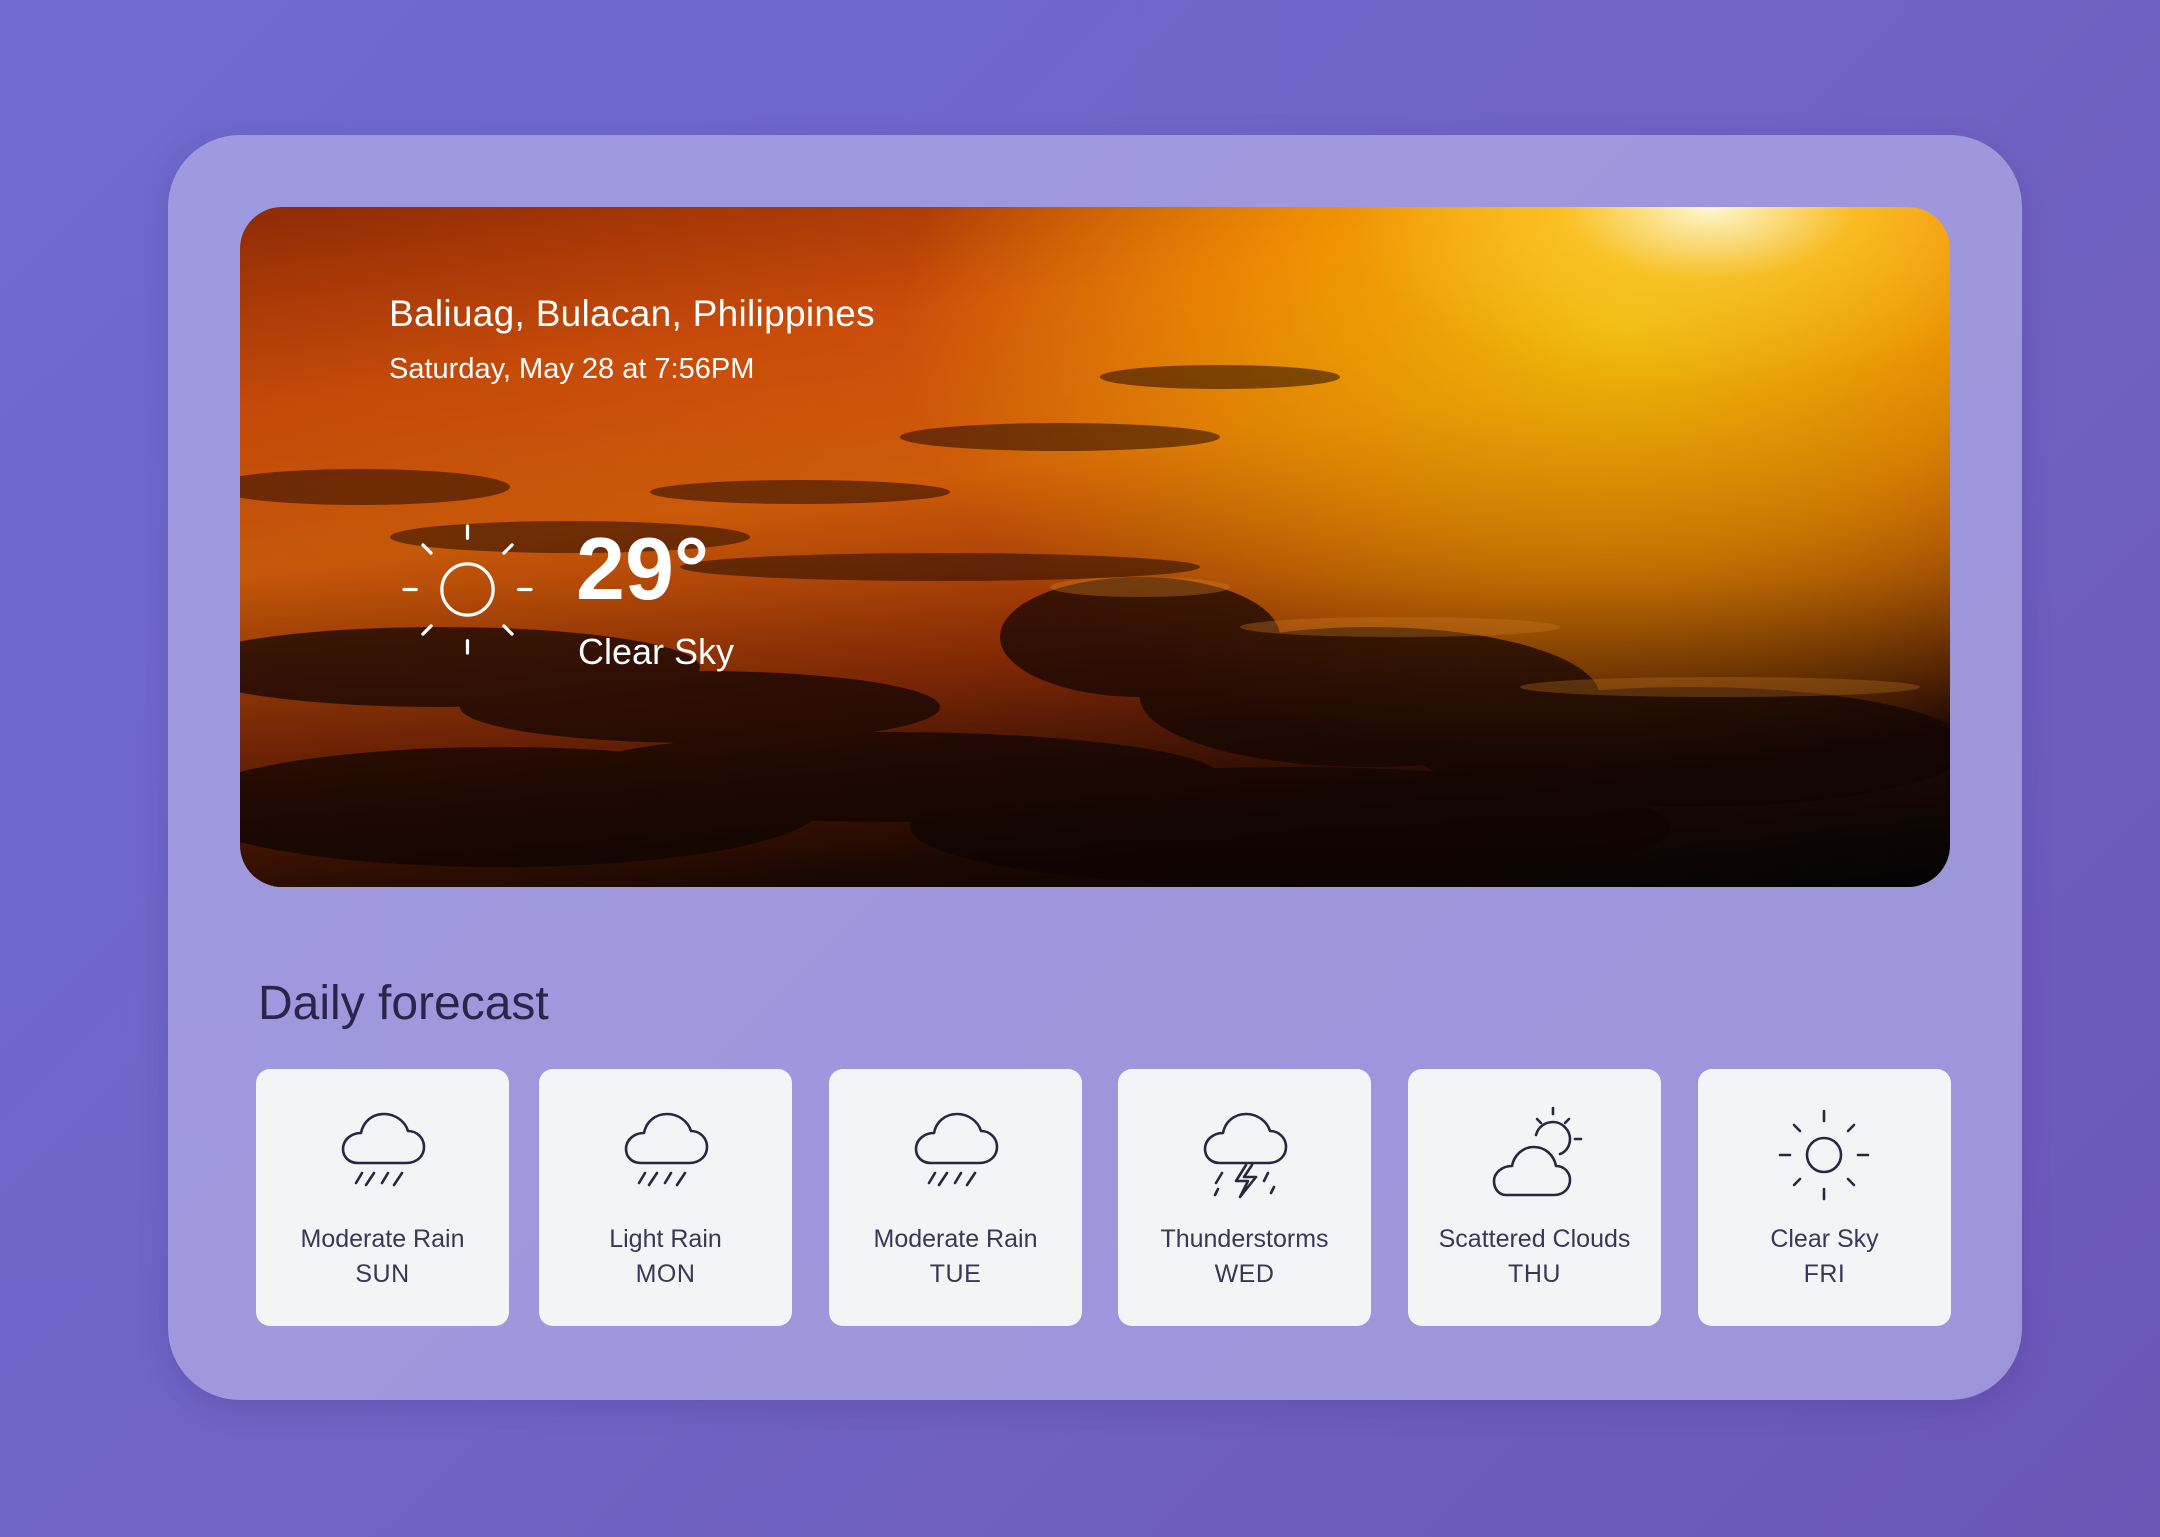  I want to click on forecast-condition: Thunderstorms, so click(1244, 1239).